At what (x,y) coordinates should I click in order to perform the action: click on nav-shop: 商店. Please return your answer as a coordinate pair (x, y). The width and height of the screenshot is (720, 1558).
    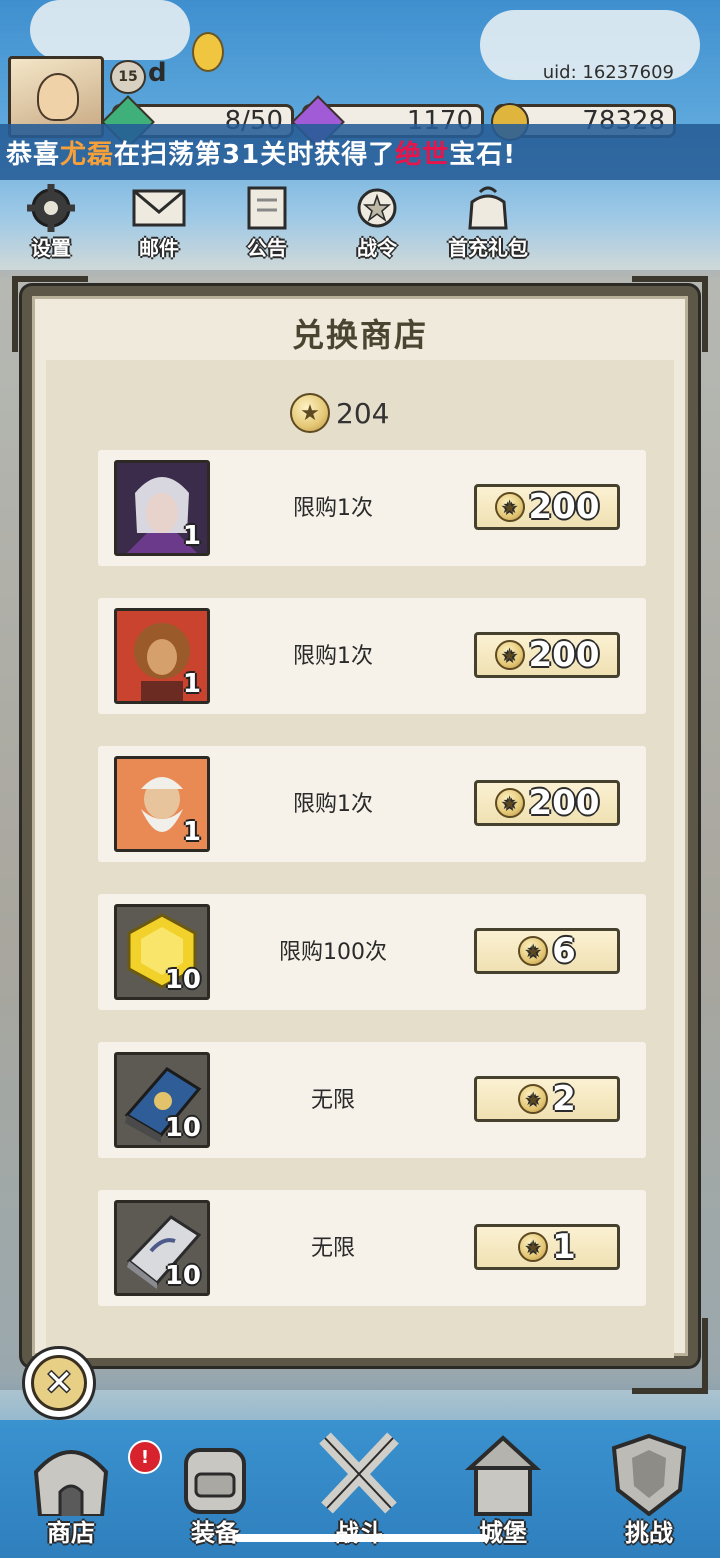
    Looking at the image, I should click on (71, 1489).